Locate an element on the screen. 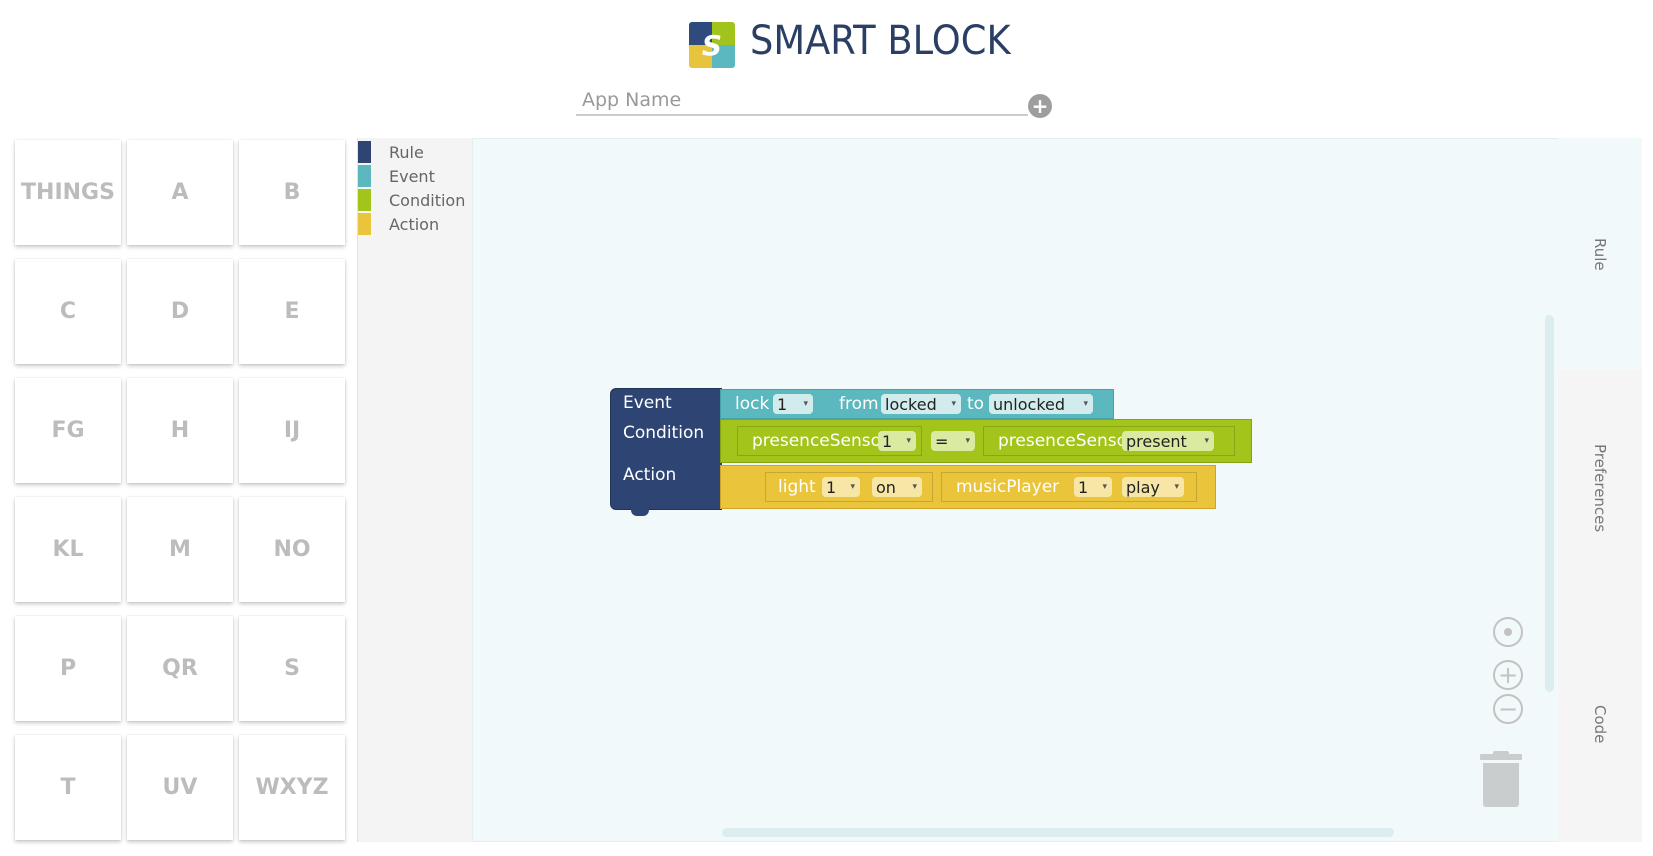  side-tabs: Rule Preferences Code is located at coordinates (1600, 490).